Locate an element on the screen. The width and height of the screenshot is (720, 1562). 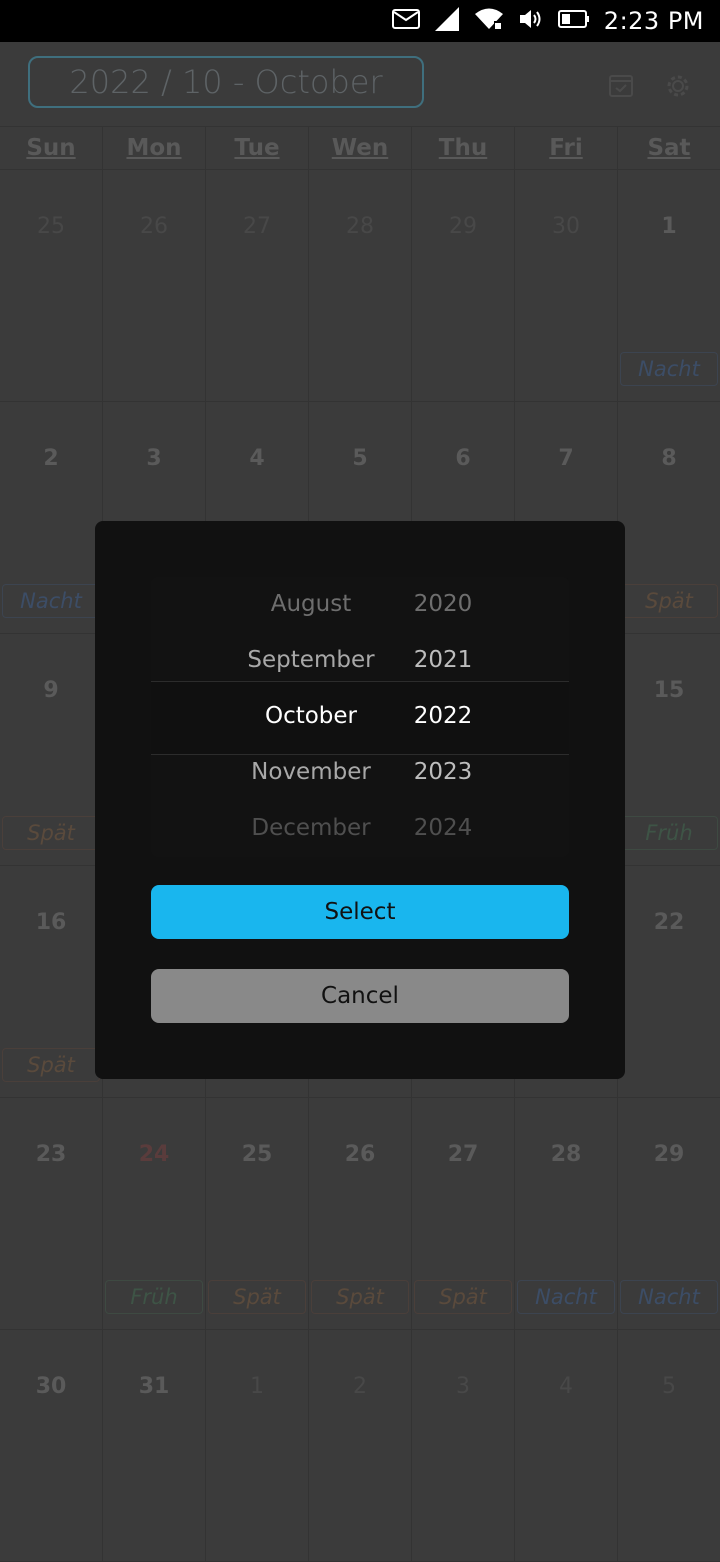
day-number: 15 is located at coordinates (669, 690).